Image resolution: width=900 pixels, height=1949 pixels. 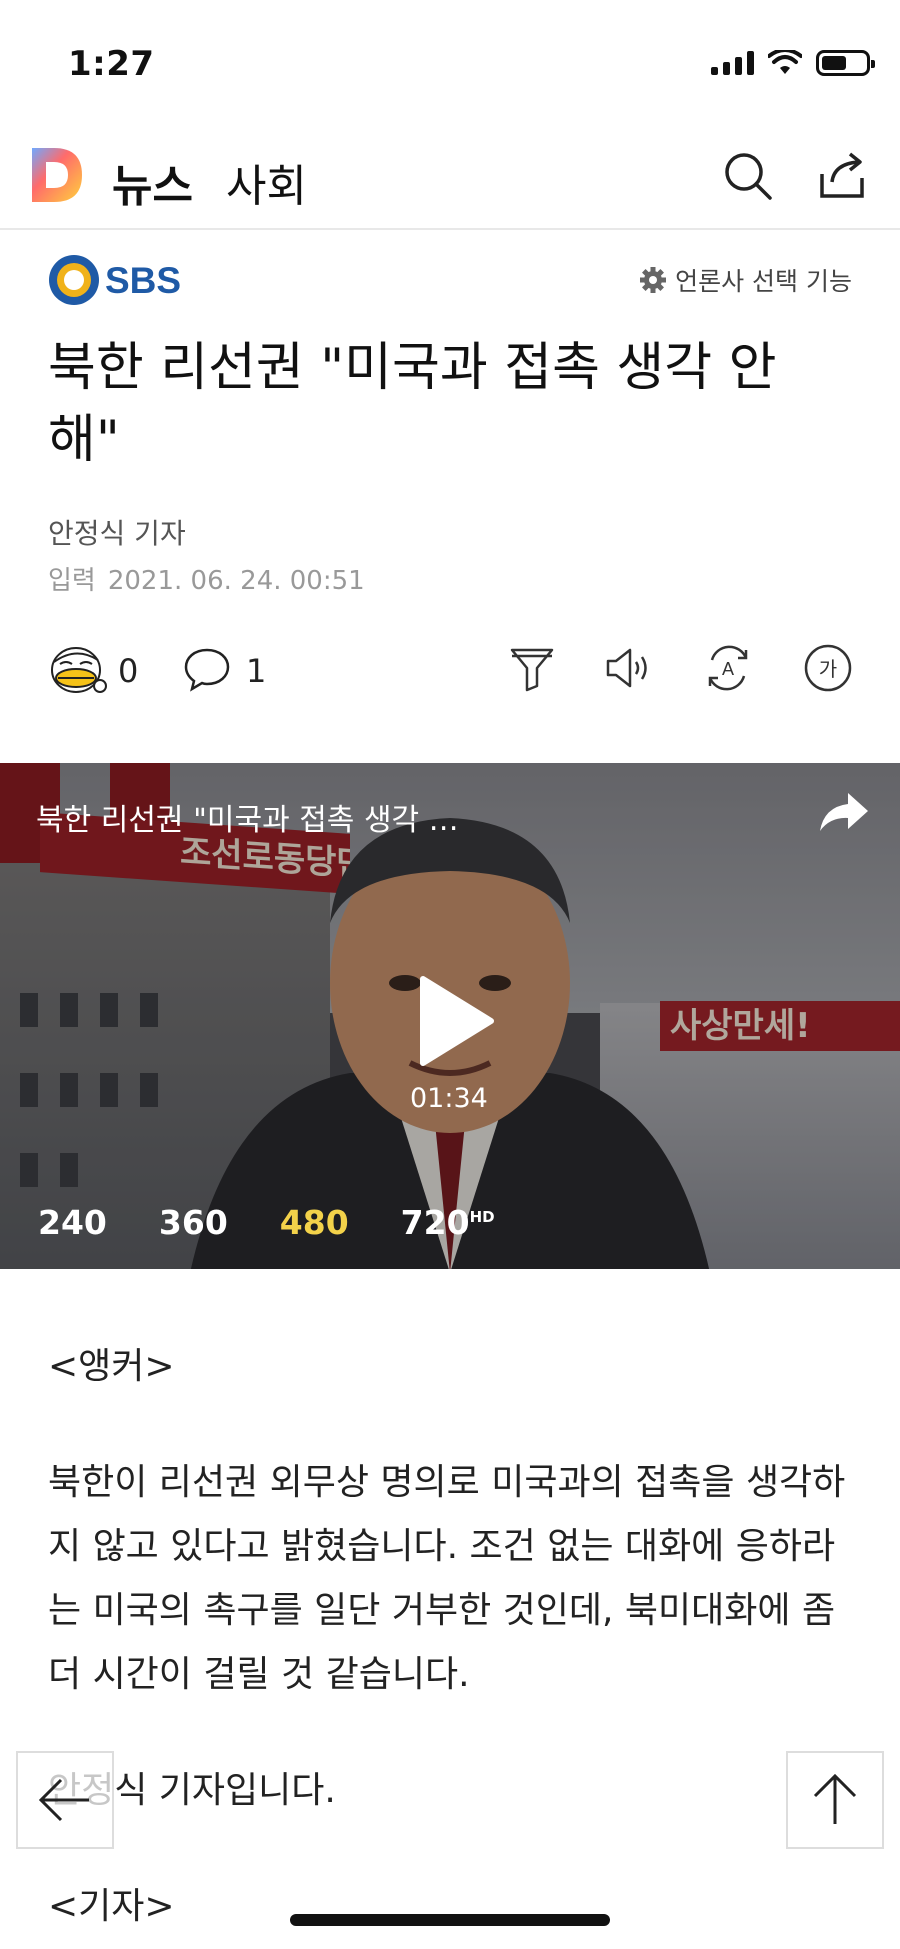 I want to click on quality-240: 240, so click(x=72, y=1222).